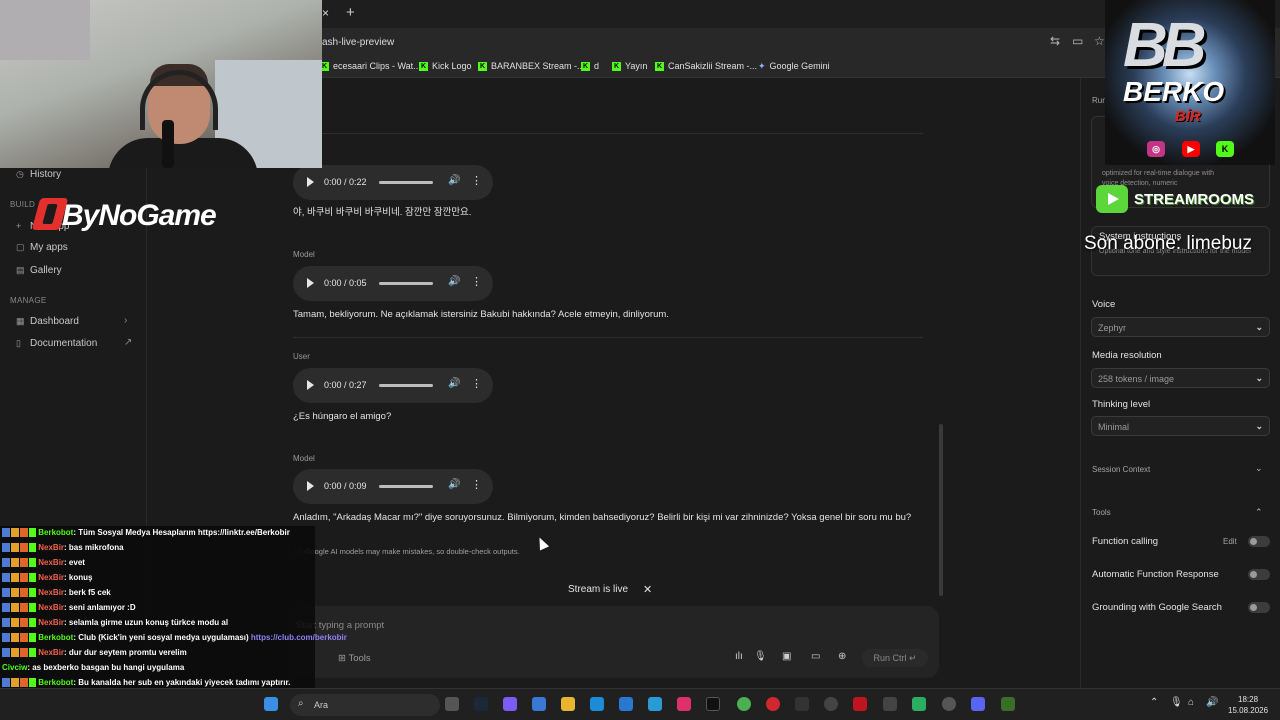 The image size is (1280, 720). Describe the element at coordinates (1180, 378) in the screenshot. I see `media-resolution-select: 258 tokens / image ⌄` at that location.